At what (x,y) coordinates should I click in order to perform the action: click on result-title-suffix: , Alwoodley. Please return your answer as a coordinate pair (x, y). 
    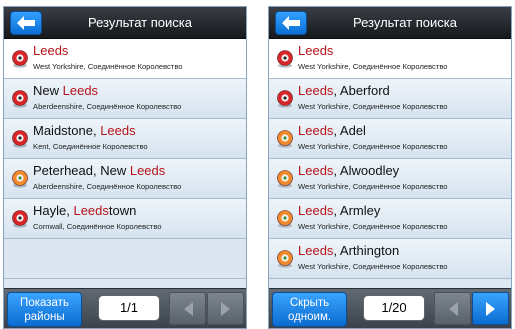
    Looking at the image, I should click on (366, 170).